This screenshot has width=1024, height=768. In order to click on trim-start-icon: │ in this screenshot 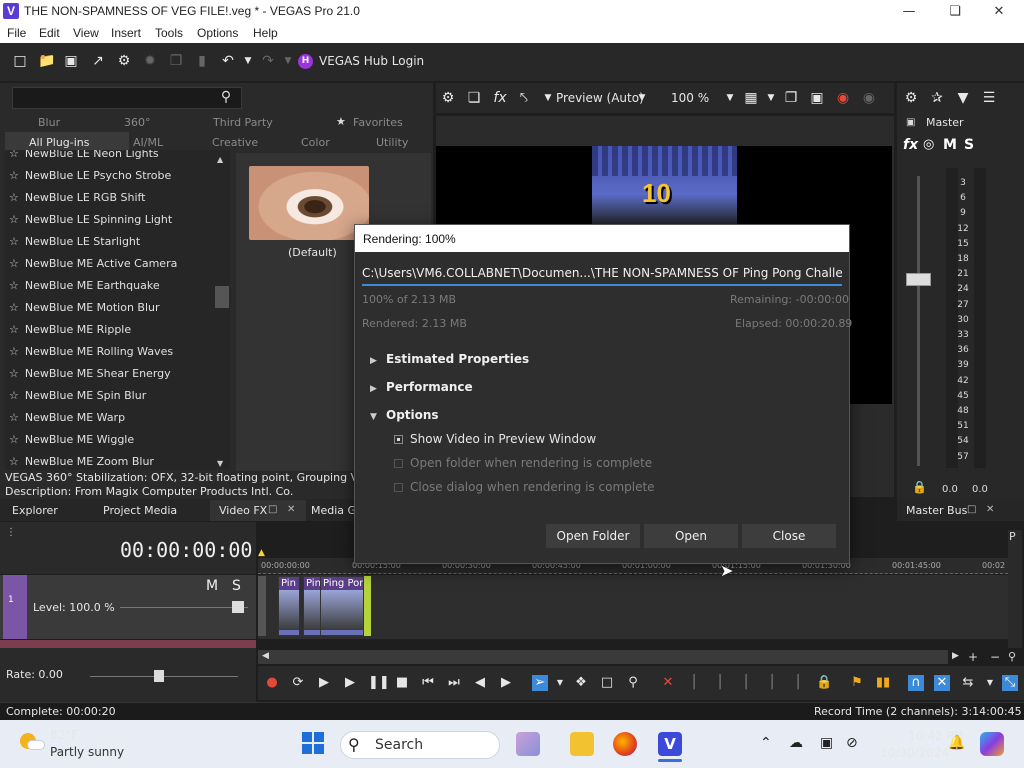, I will do `click(746, 683)`.